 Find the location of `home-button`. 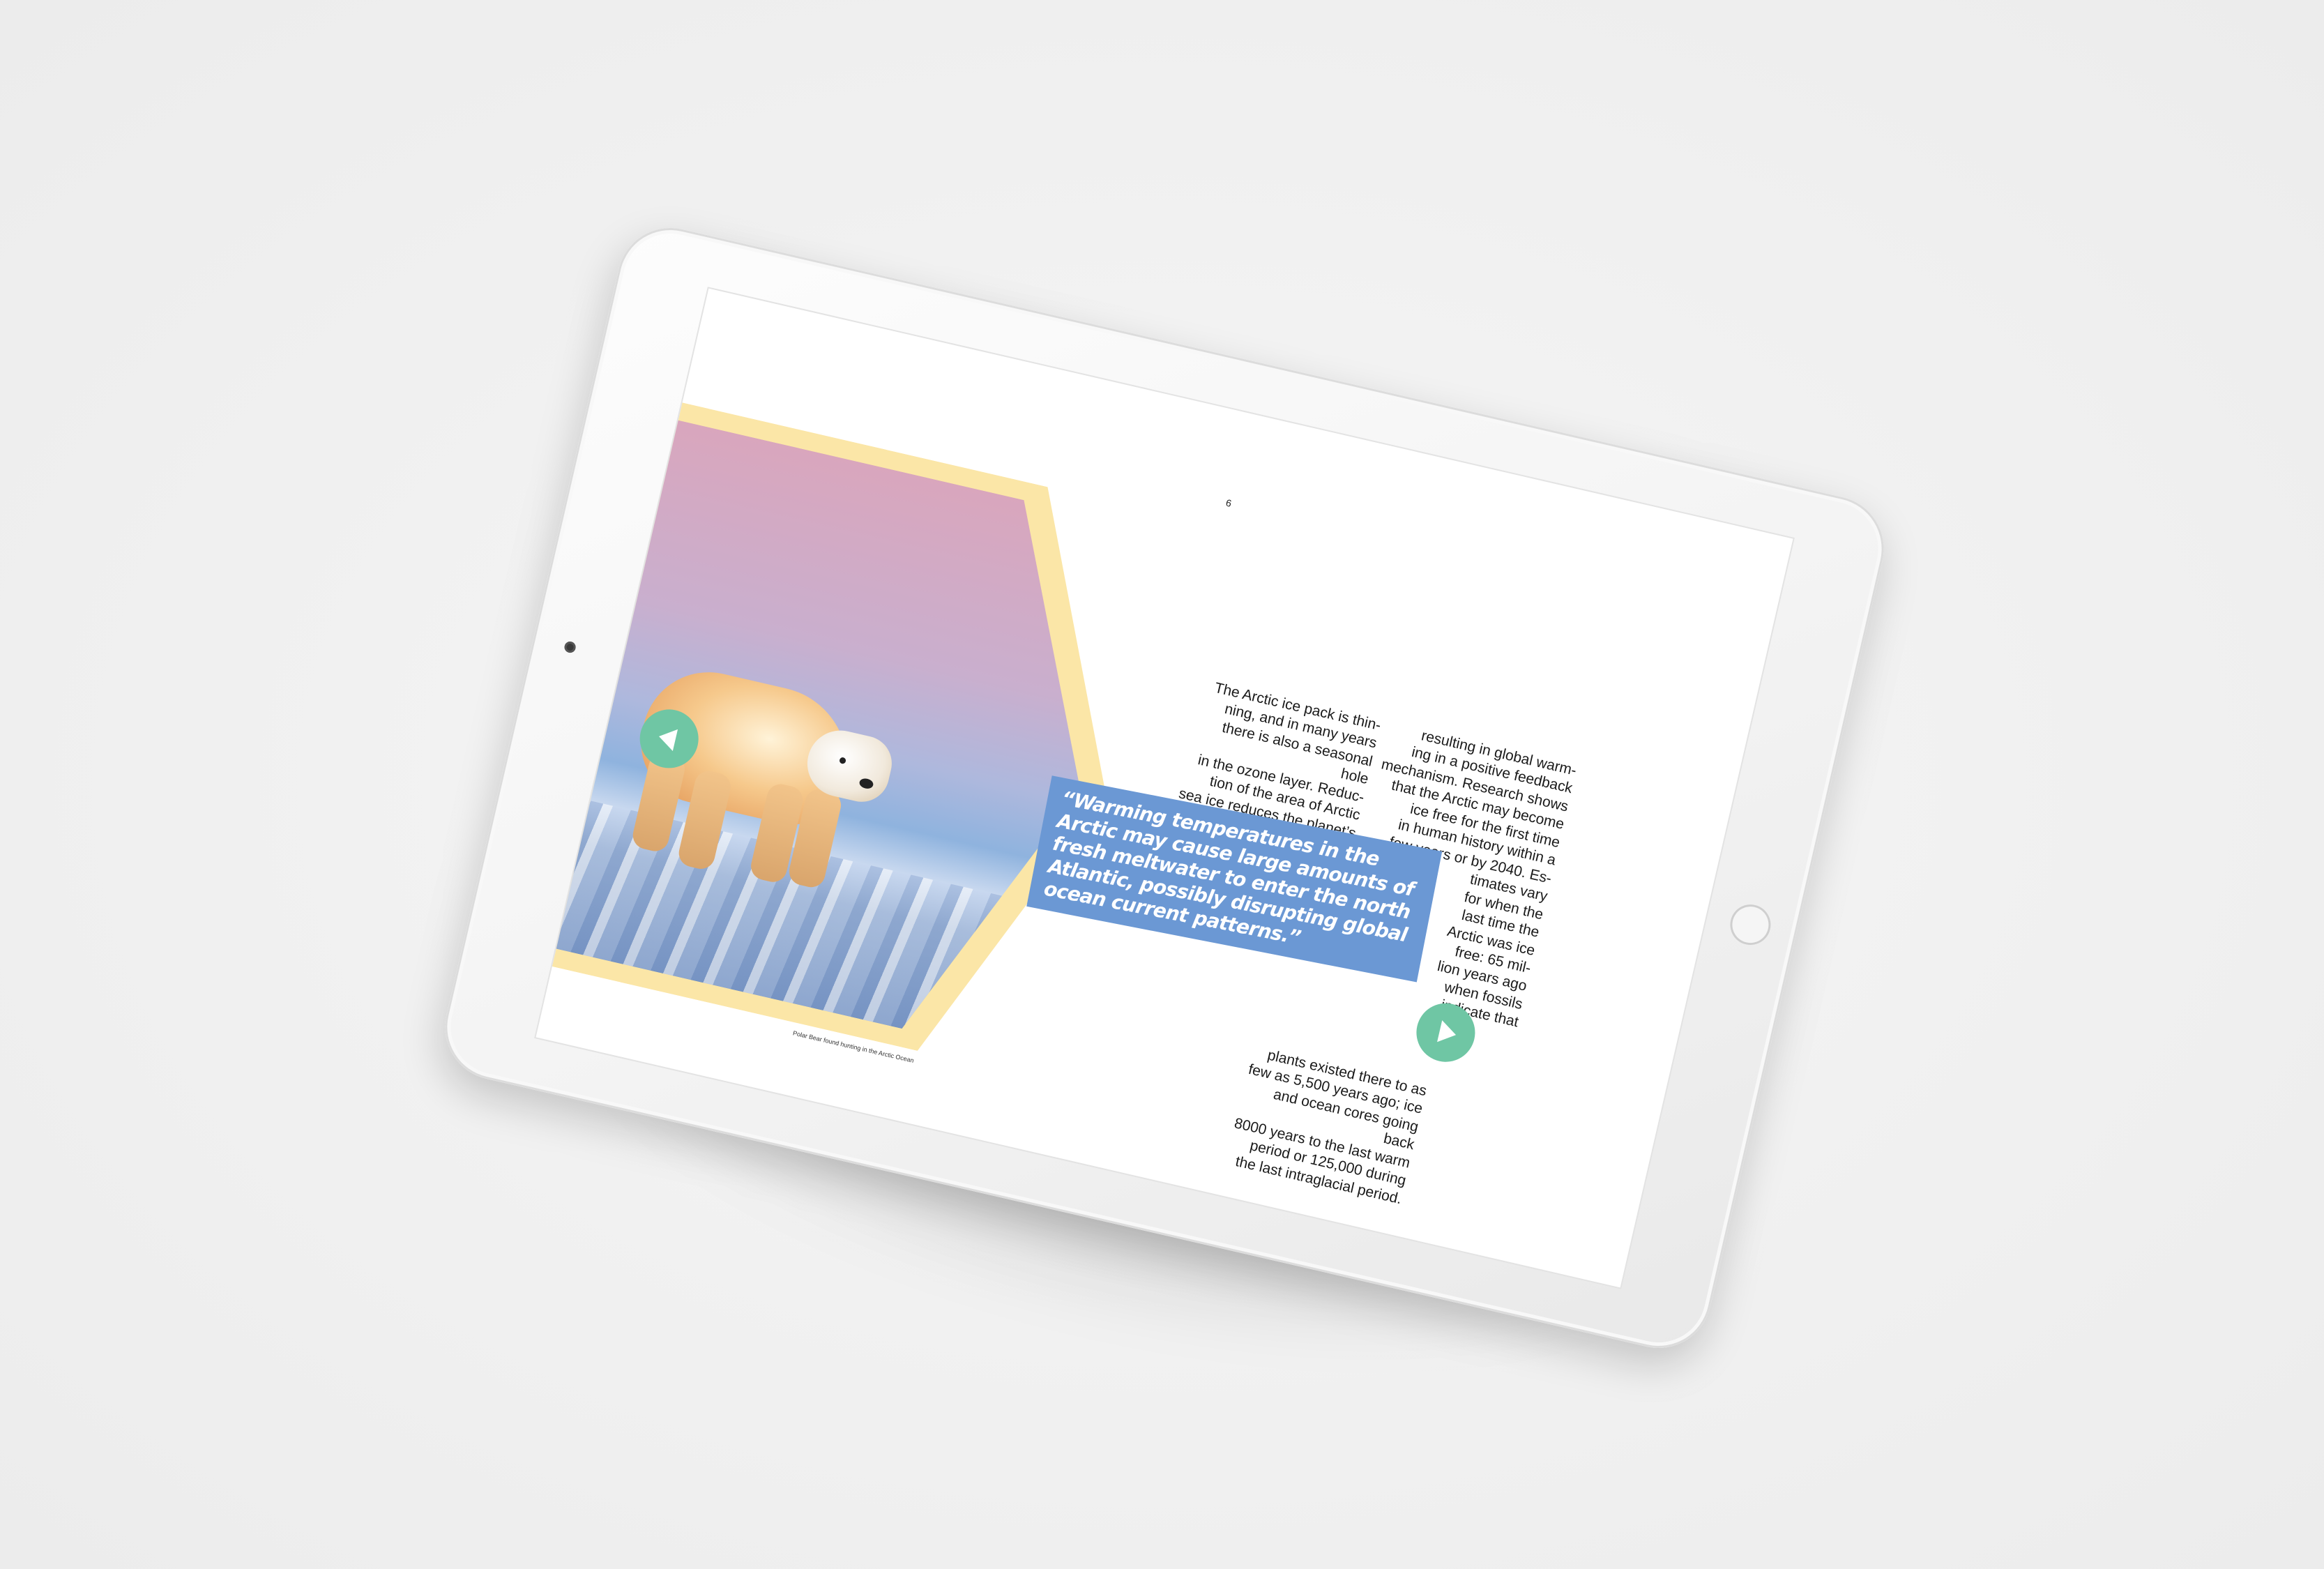

home-button is located at coordinates (1750, 924).